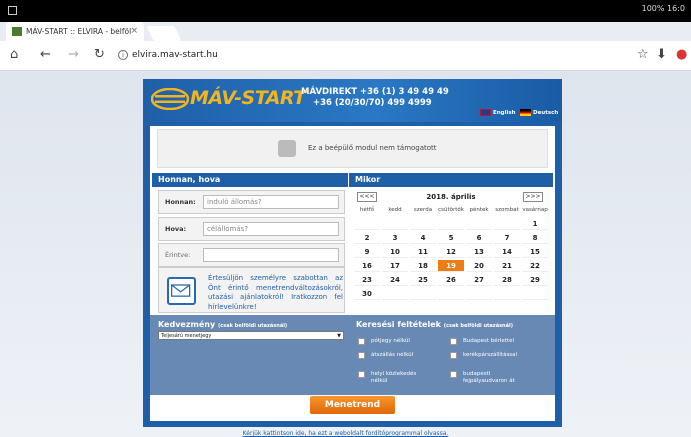 The width and height of the screenshot is (691, 437). I want to click on timetable-search-button: Menetrend, so click(352, 405).